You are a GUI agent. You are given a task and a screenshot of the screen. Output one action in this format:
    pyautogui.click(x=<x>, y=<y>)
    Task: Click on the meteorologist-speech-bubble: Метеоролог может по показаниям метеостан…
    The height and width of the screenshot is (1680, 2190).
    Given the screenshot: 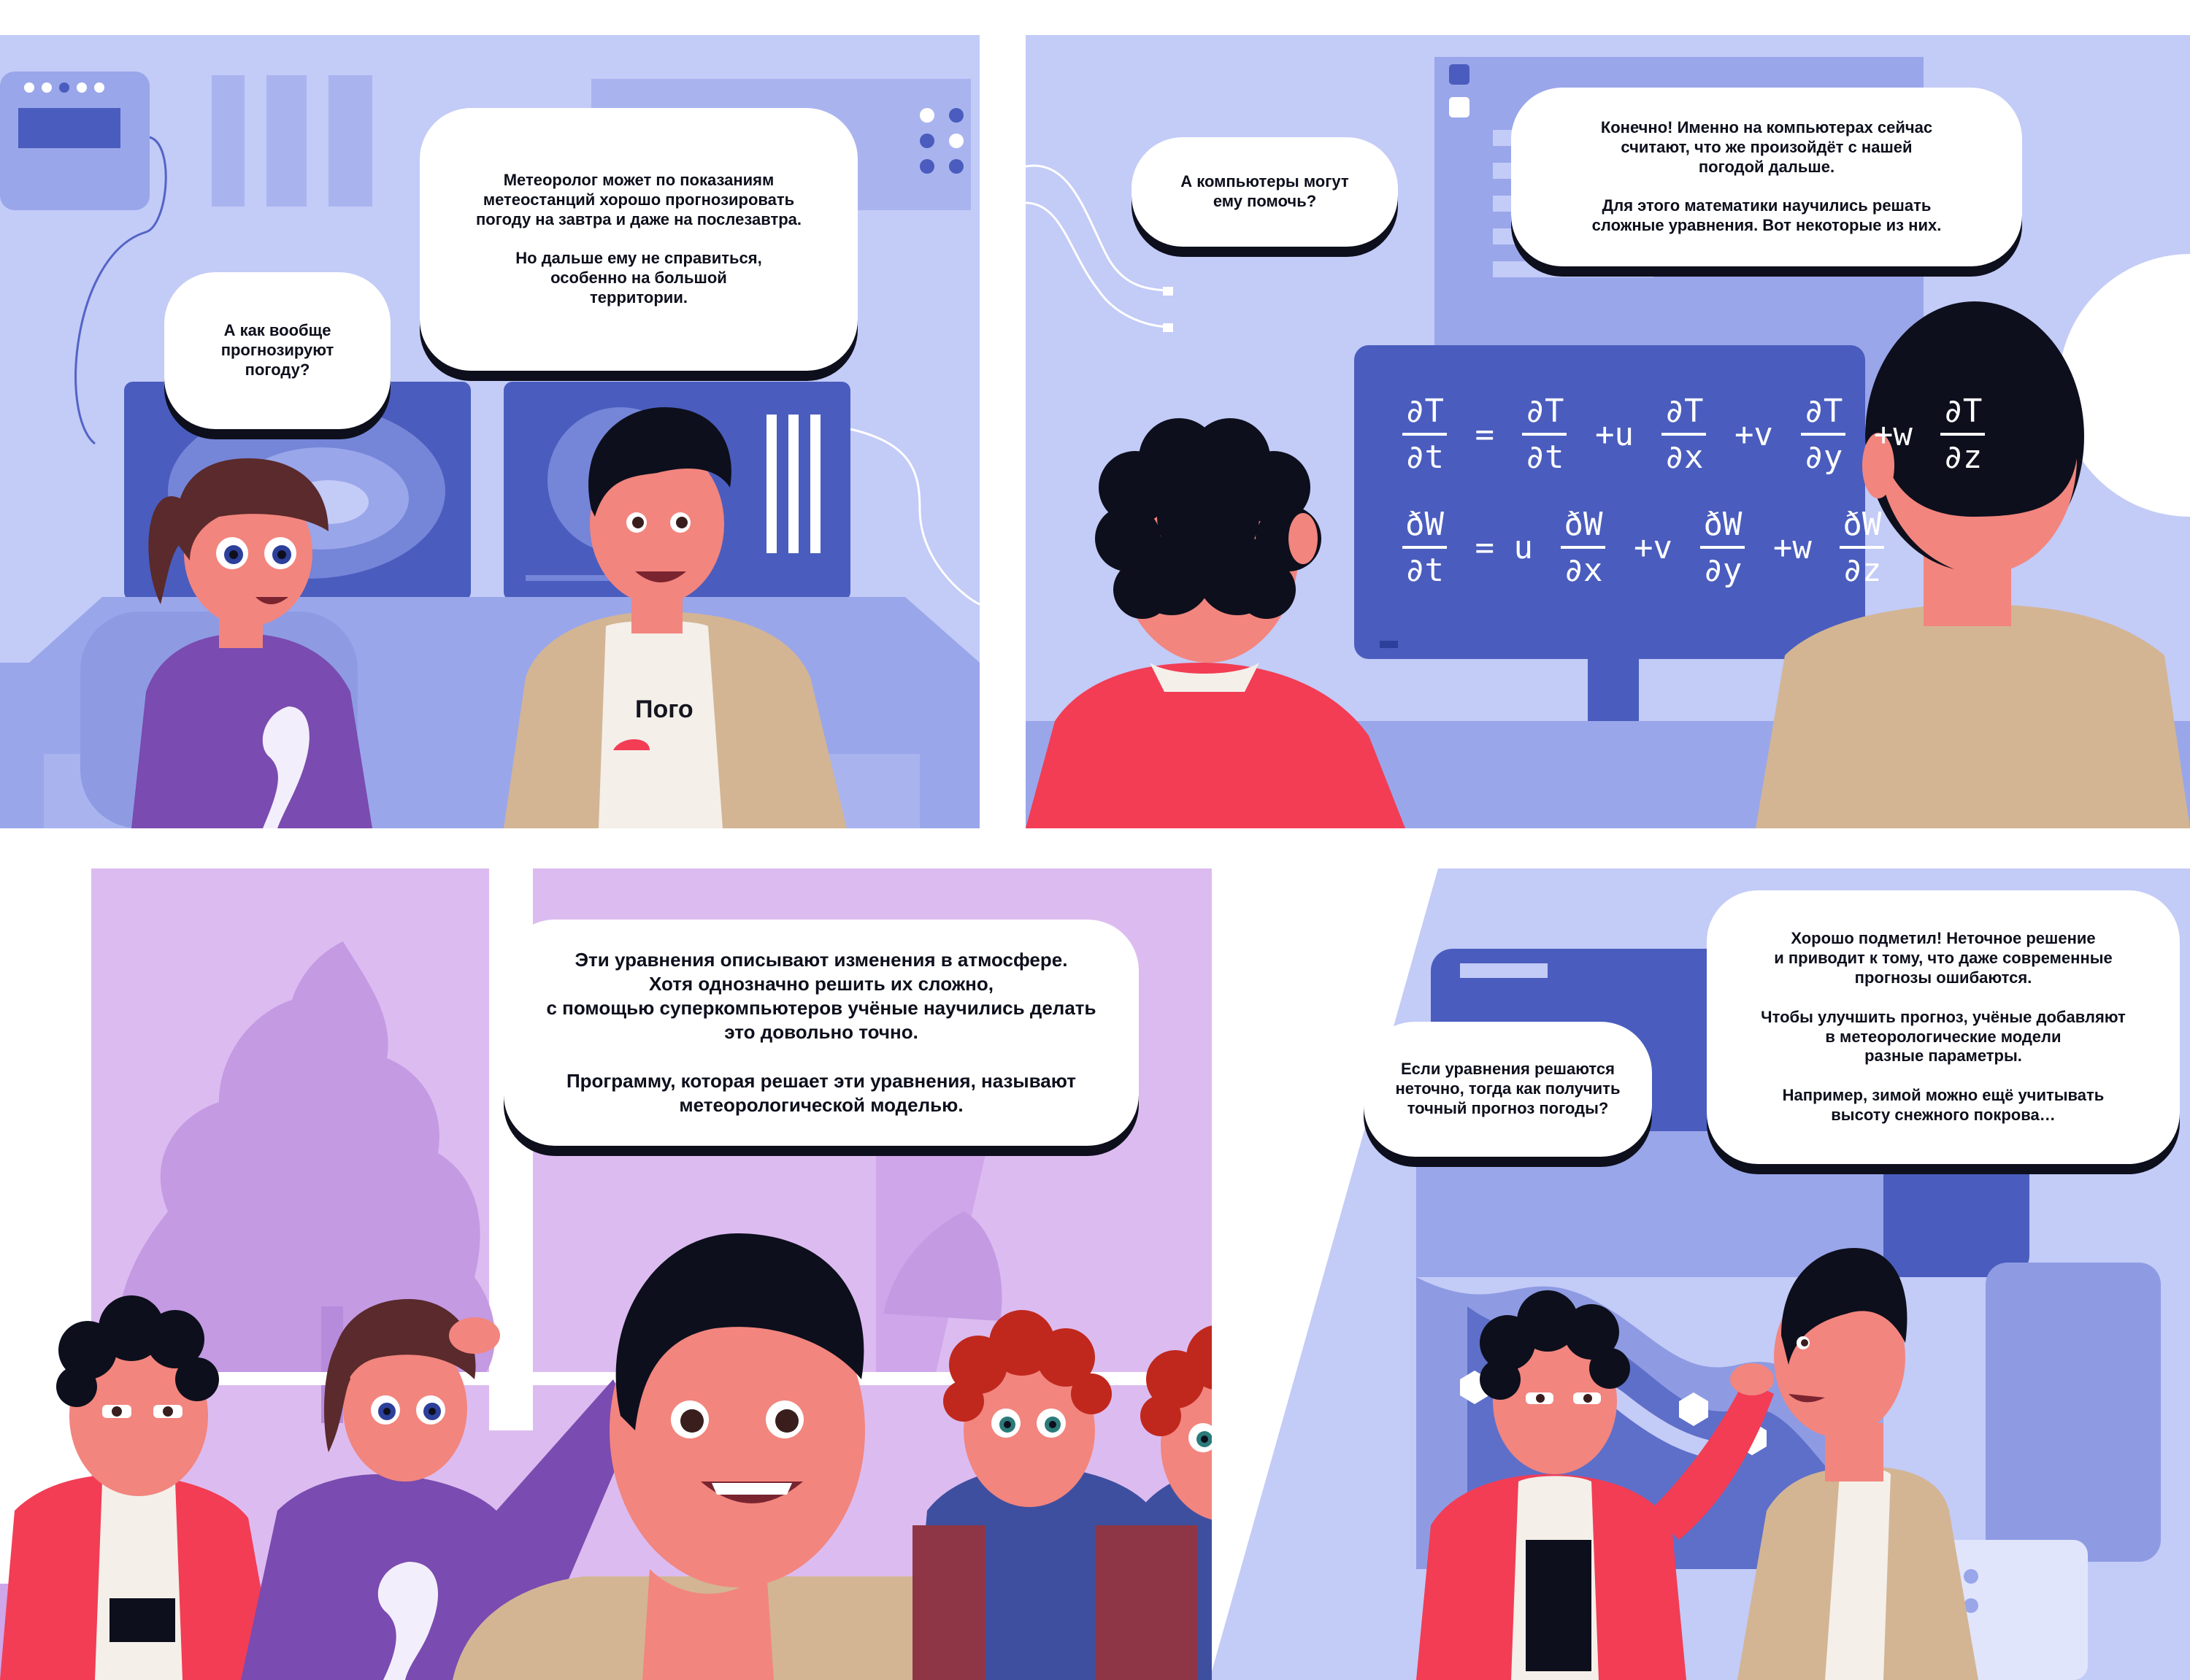 What is the action you would take?
    pyautogui.click(x=639, y=239)
    